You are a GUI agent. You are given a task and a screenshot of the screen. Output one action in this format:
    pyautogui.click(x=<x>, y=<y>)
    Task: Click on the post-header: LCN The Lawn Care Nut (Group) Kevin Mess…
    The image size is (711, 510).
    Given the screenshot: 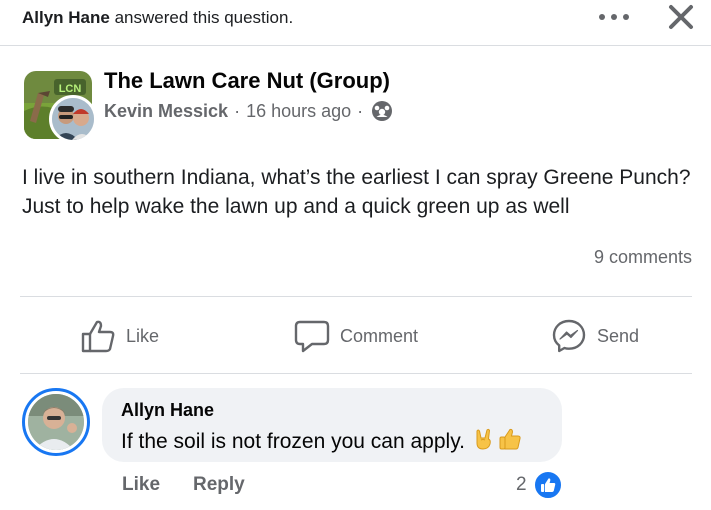 What is the action you would take?
    pyautogui.click(x=324, y=106)
    